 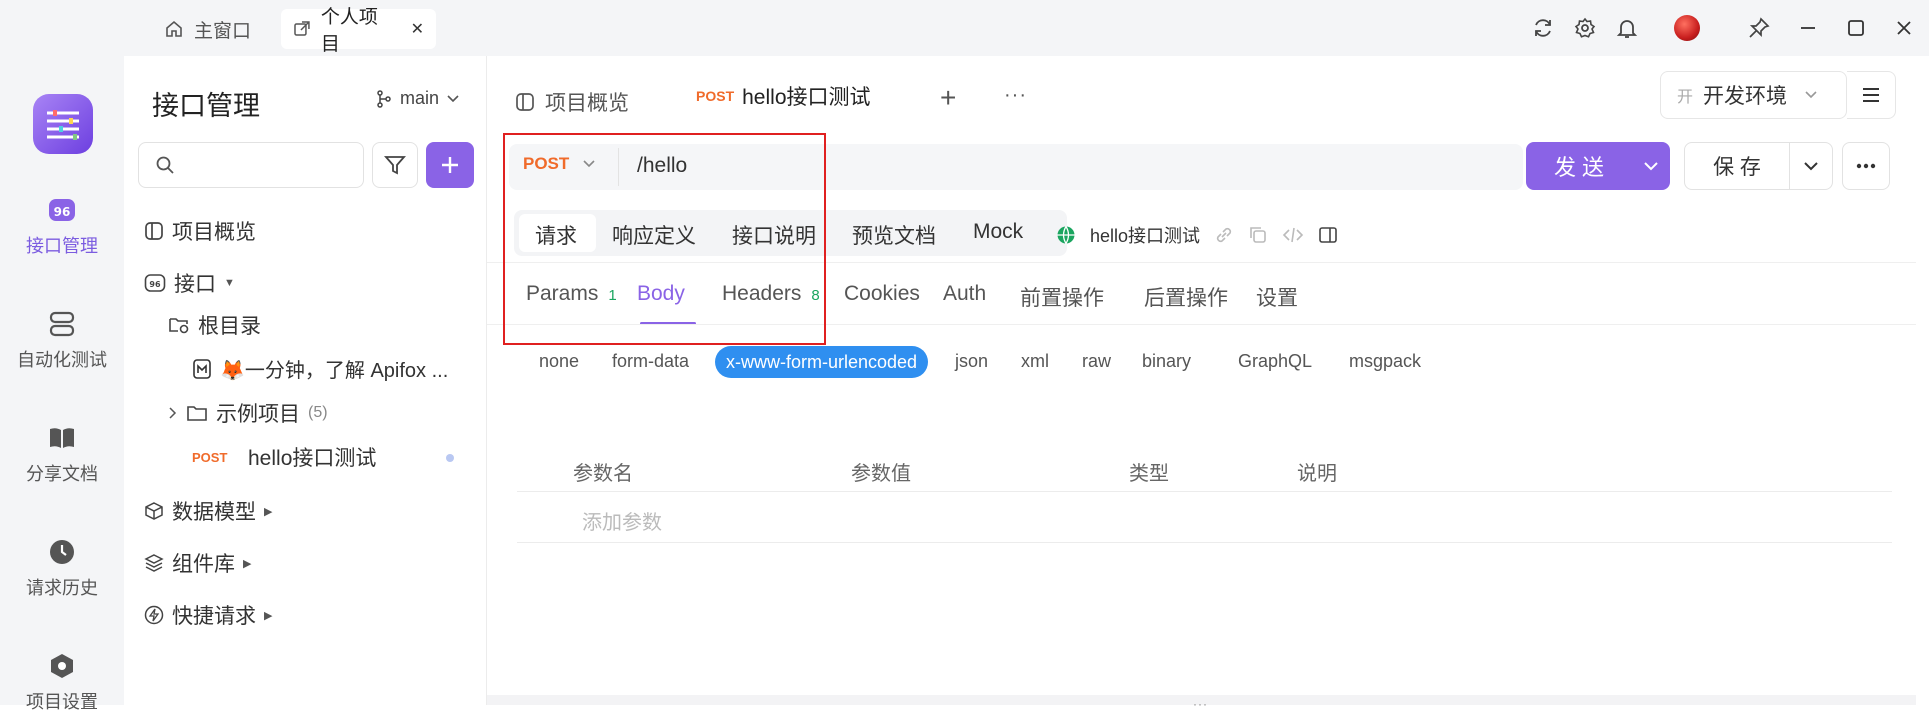 I want to click on body-type-json: json, so click(x=971, y=361).